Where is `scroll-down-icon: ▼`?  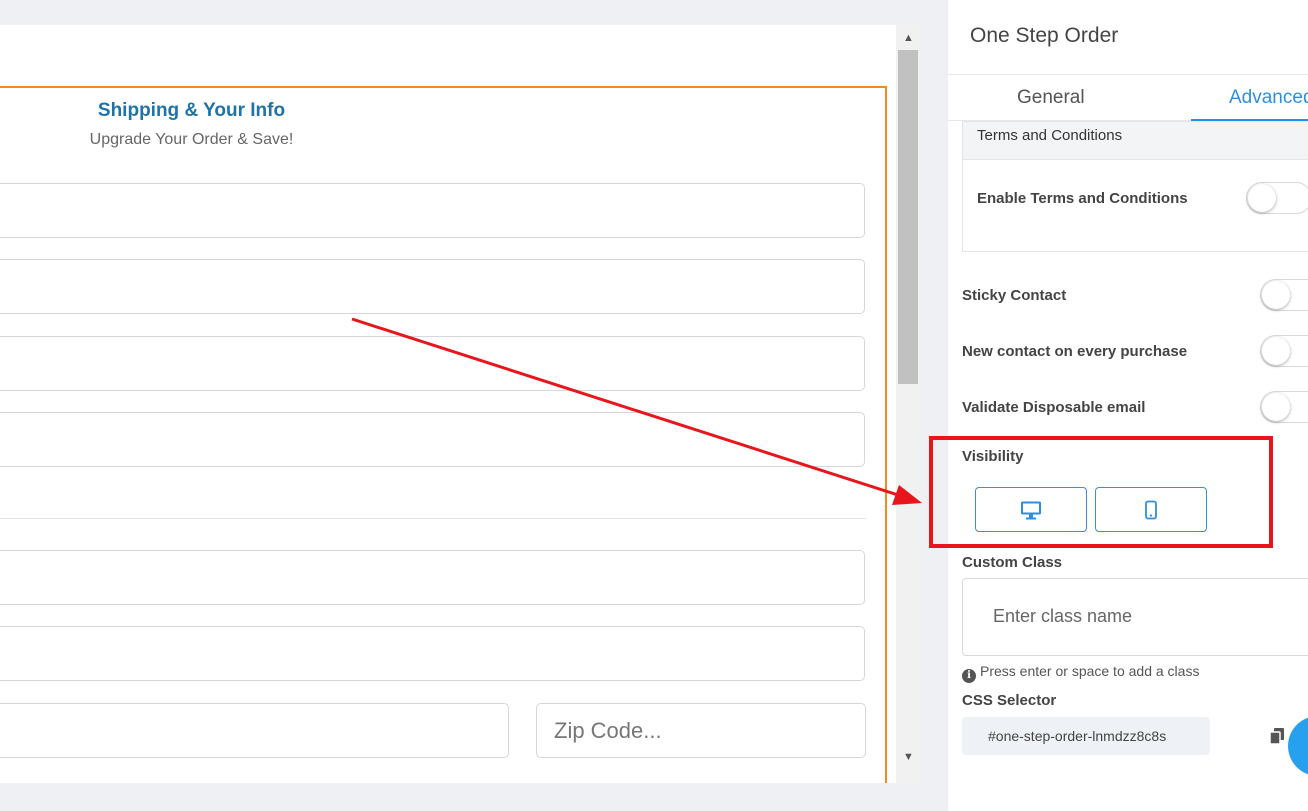
scroll-down-icon: ▼ is located at coordinates (908, 757).